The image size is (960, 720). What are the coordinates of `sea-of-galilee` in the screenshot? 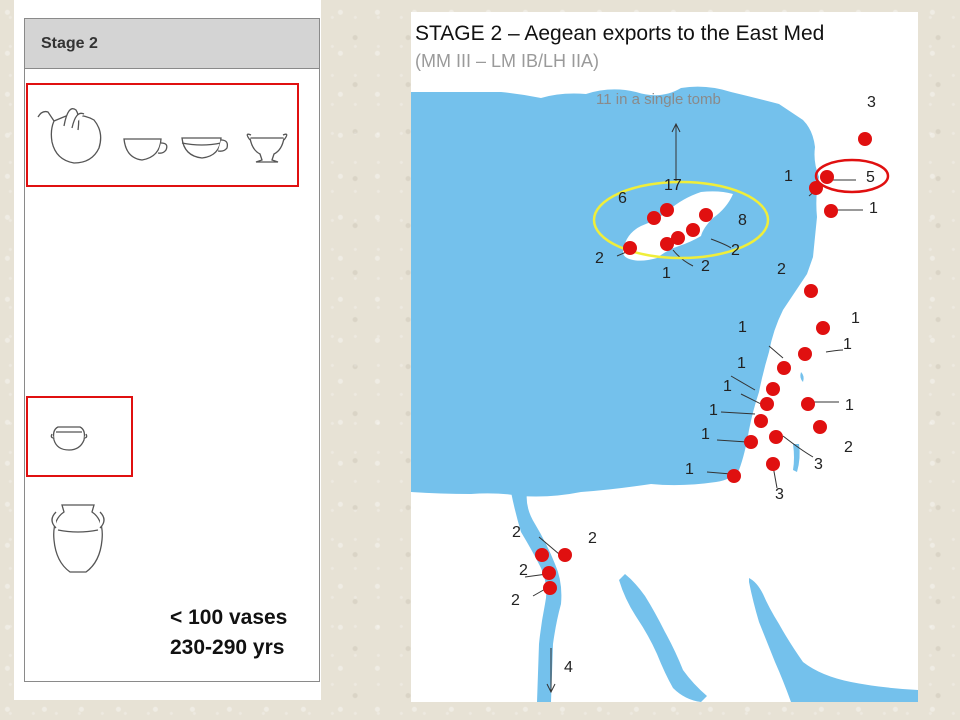 It's located at (802, 377).